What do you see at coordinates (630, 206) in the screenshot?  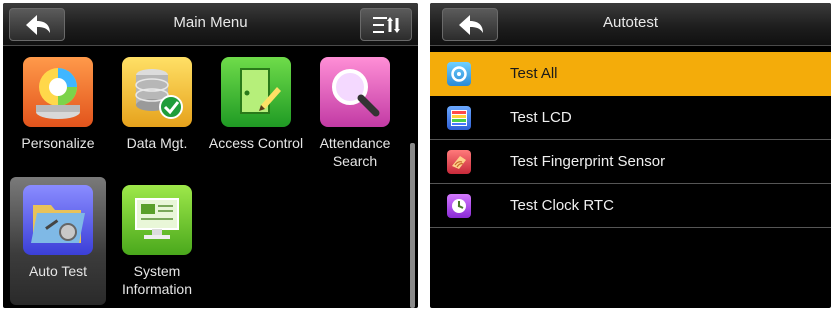 I see `list-item-test-clock-rtc: Test Clock RTC` at bounding box center [630, 206].